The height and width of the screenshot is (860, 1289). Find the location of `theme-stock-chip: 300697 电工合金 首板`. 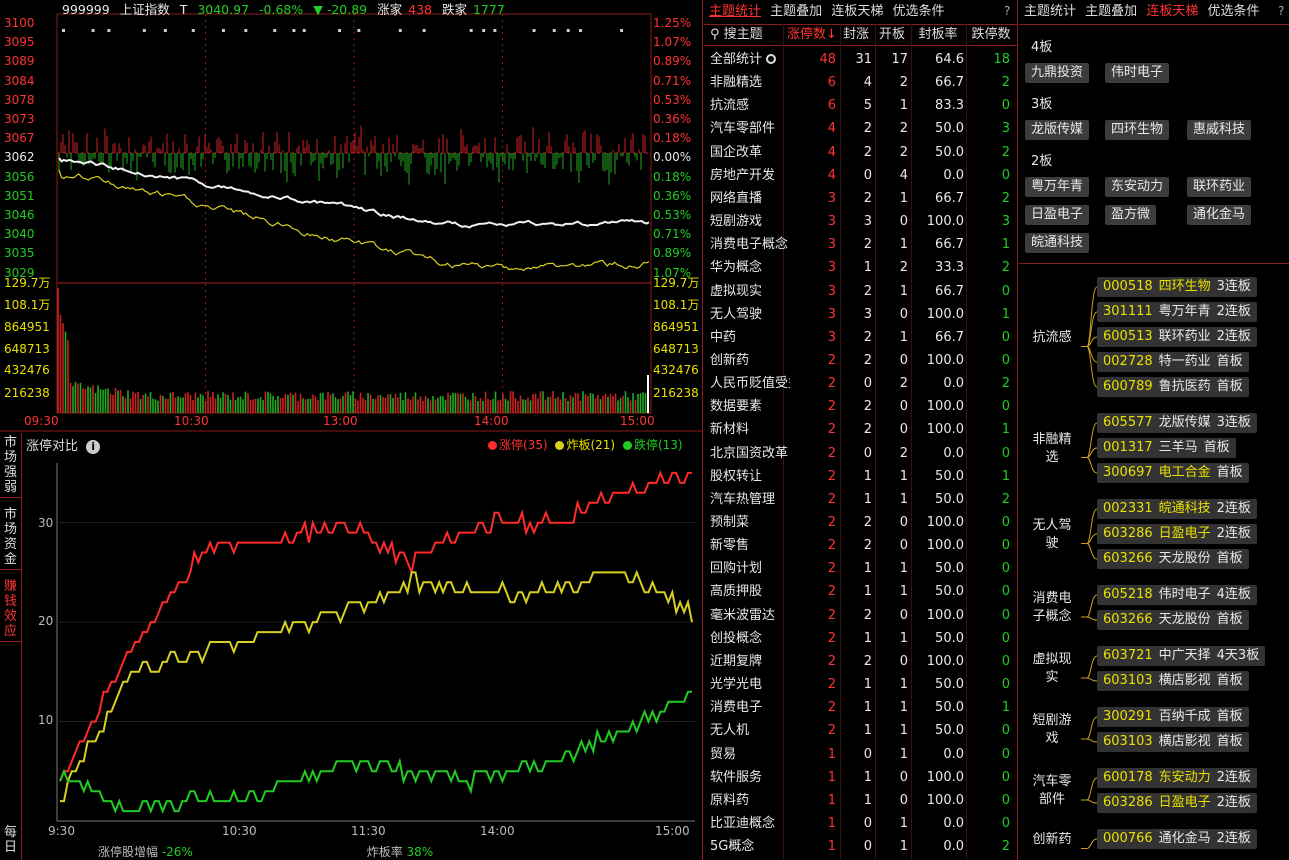

theme-stock-chip: 300697 电工合金 首板 is located at coordinates (1173, 473).